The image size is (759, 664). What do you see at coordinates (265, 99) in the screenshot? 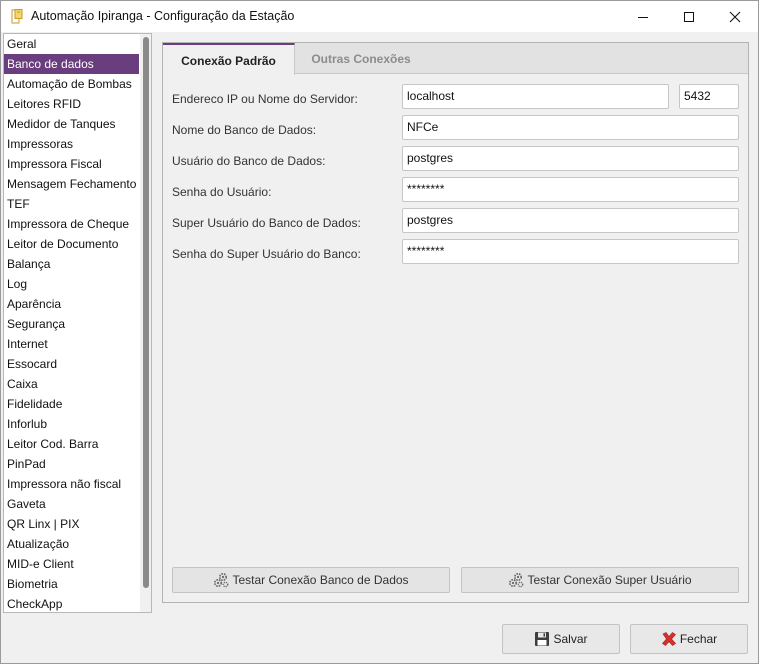
I see `server-label: Endereco IP ou Nome do Servidor:` at bounding box center [265, 99].